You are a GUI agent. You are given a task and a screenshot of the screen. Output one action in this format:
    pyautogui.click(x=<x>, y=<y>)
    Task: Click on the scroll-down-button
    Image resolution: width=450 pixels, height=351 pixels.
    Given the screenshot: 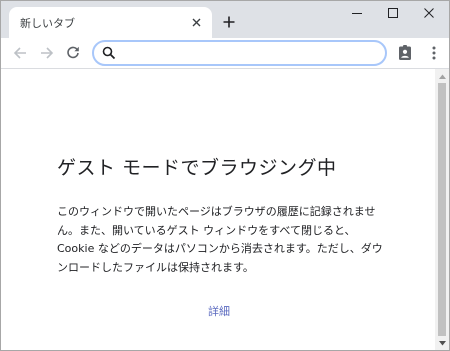 What is the action you would take?
    pyautogui.click(x=442, y=343)
    